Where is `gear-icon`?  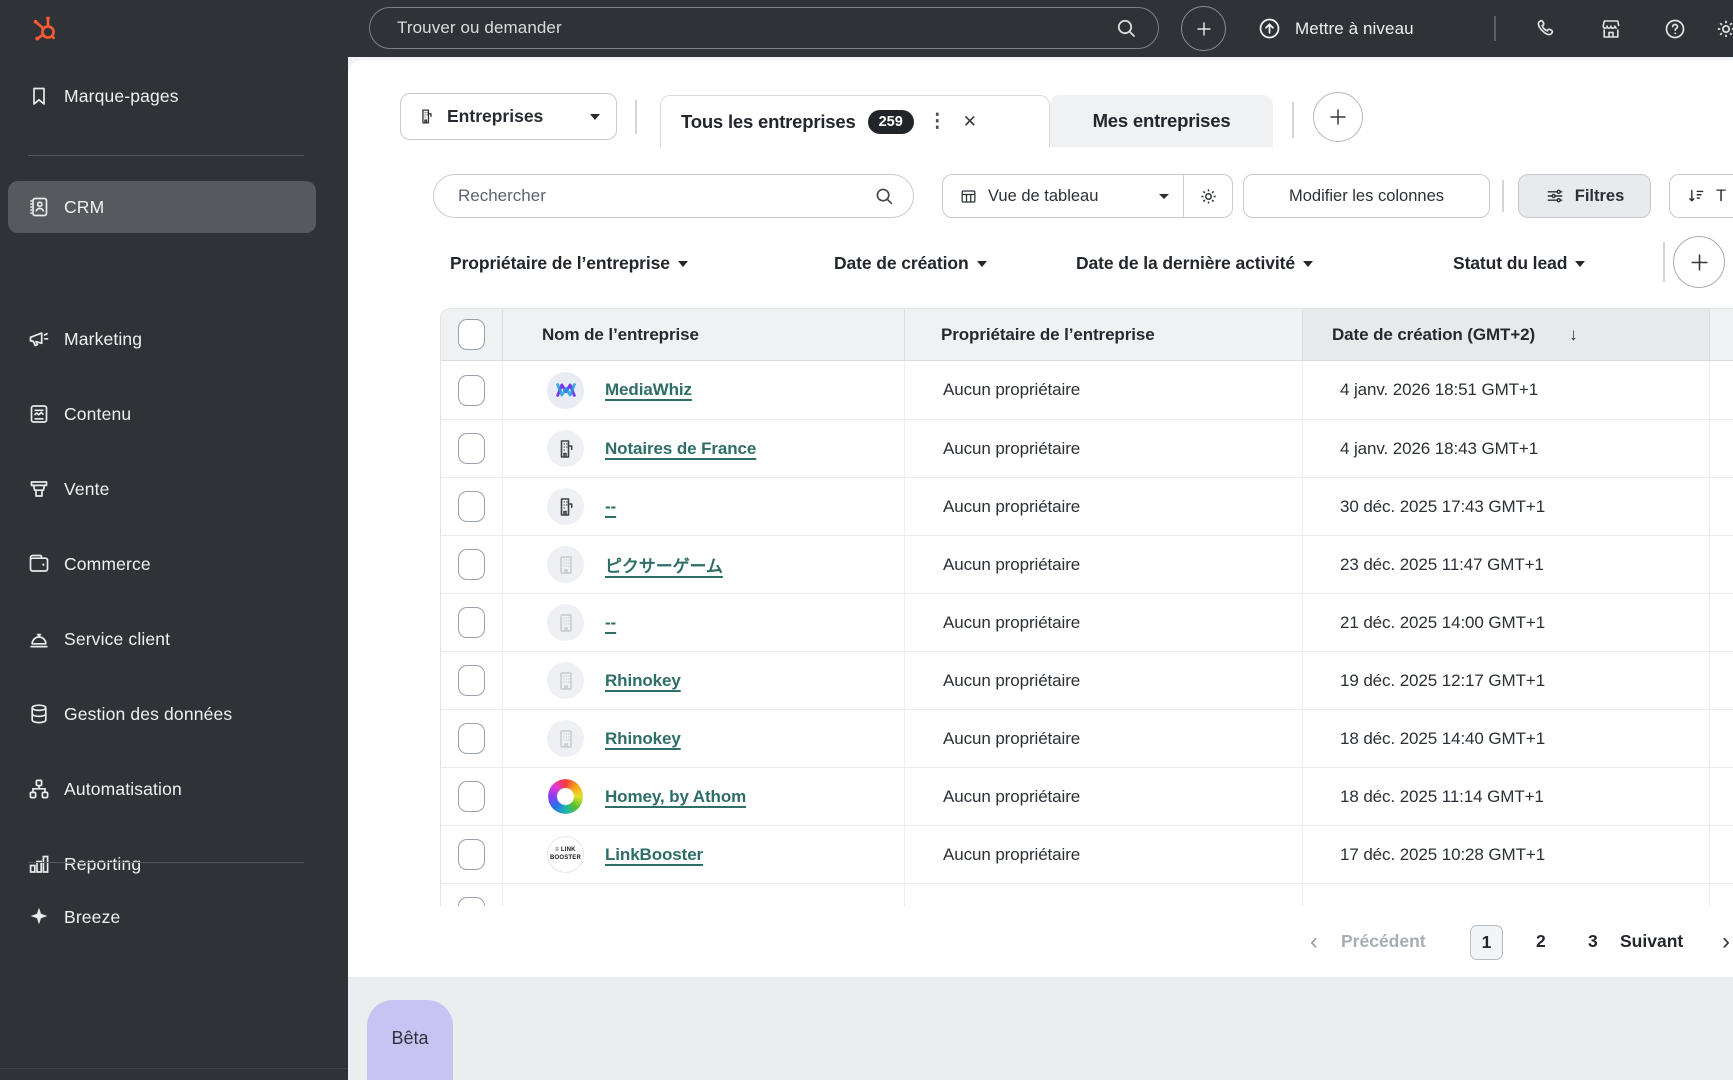 gear-icon is located at coordinates (1208, 195).